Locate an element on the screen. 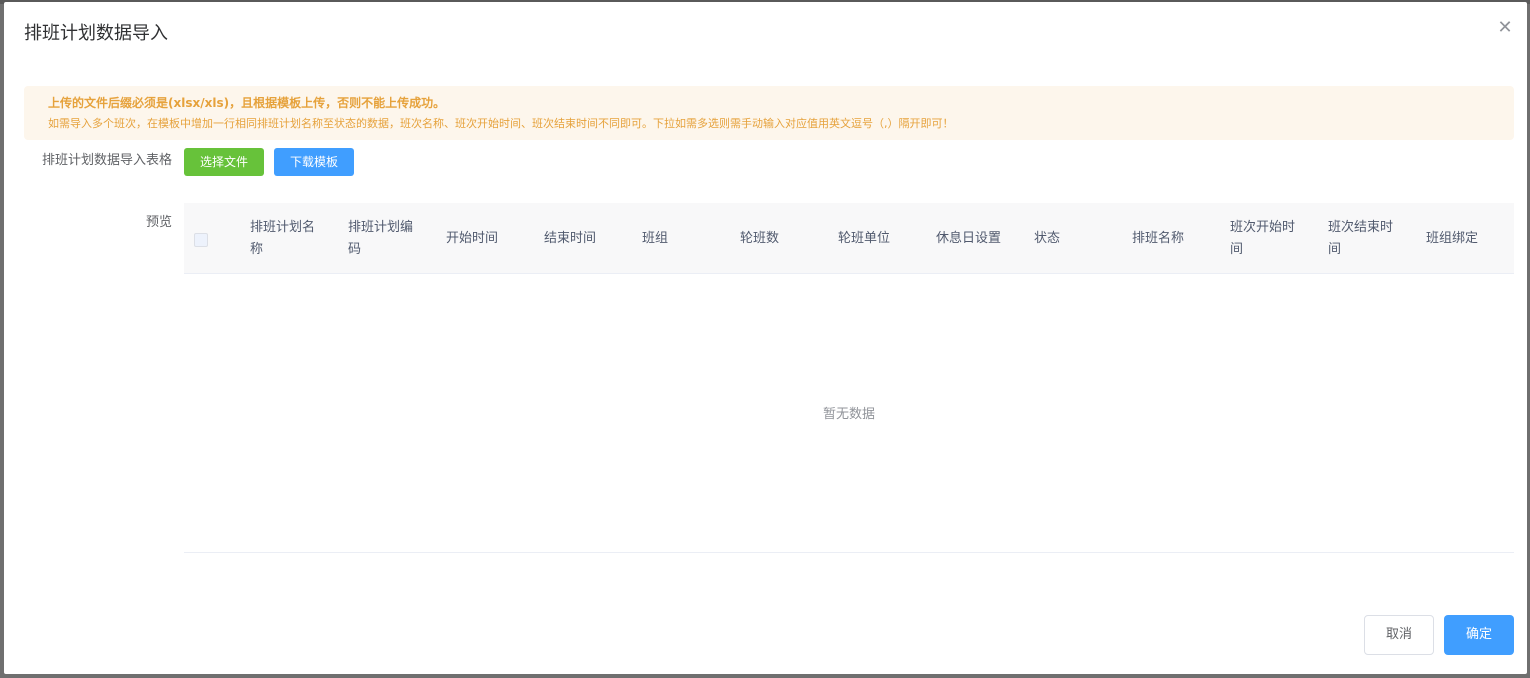 The height and width of the screenshot is (678, 1530). confirm-button: 确定 is located at coordinates (1479, 635).